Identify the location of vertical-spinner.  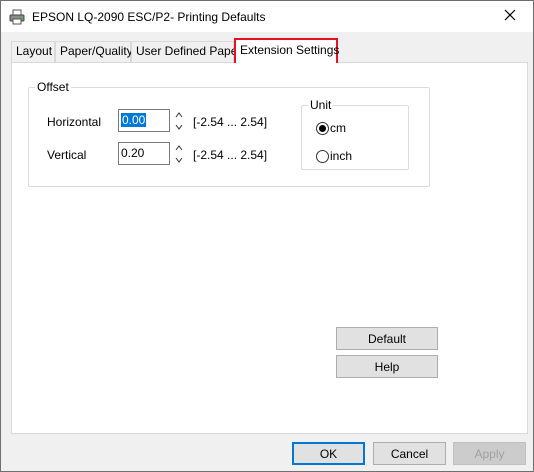
(179, 153).